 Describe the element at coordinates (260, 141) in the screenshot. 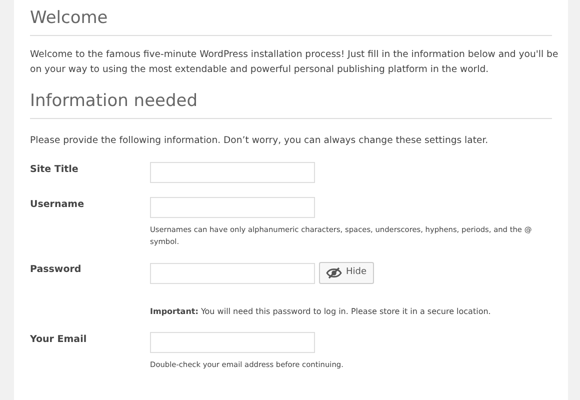

I see `info-paragraph: Please provide the following information. Don’t worry, you can always change these settings later.` at that location.